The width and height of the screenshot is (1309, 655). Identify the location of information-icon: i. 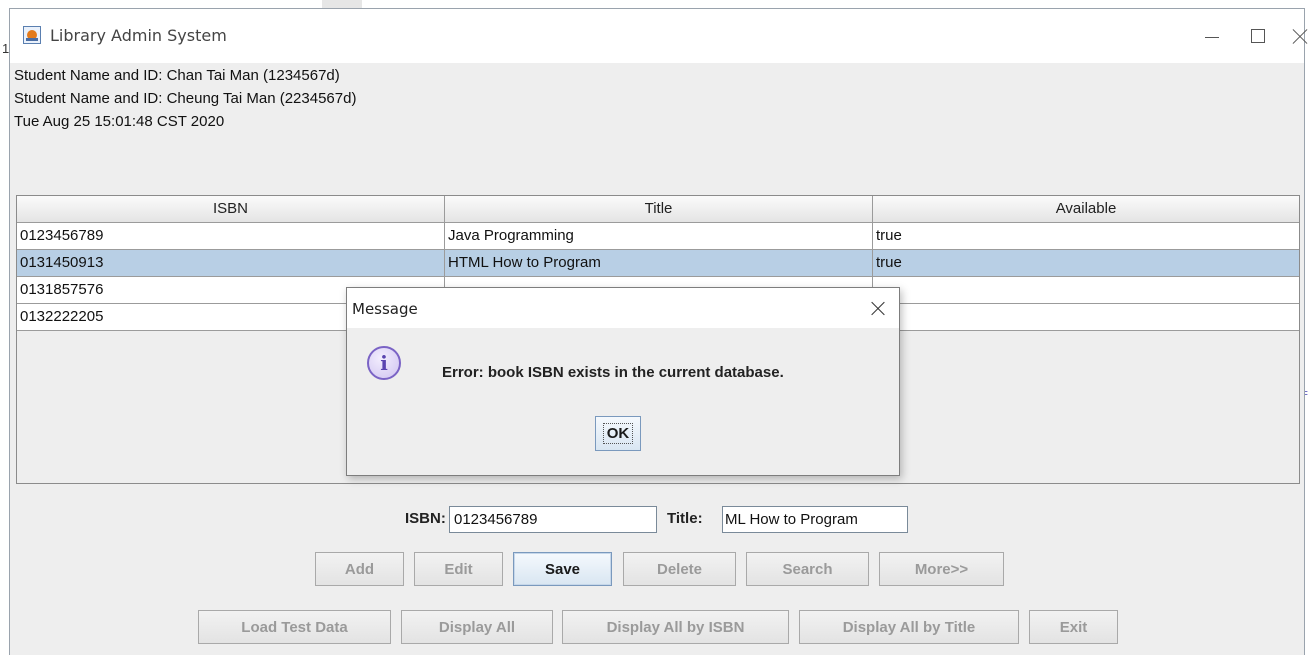
(384, 363).